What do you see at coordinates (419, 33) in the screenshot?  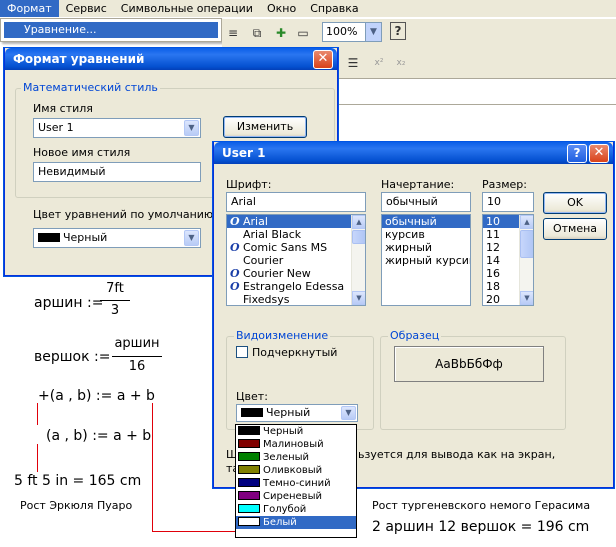 I see `toolbar: ≡ ⧉ ✚ ▭ 100% ▼ ?` at bounding box center [419, 33].